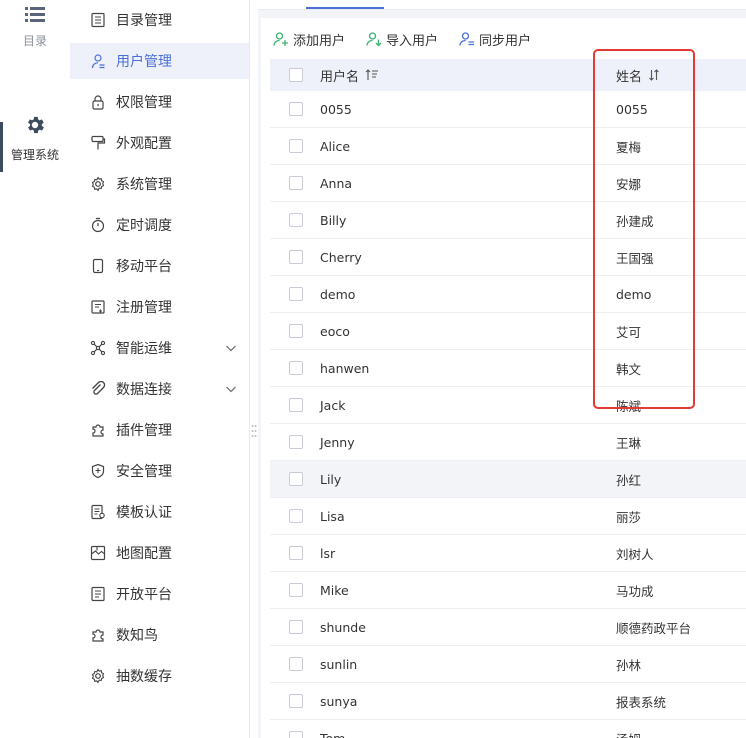 The image size is (746, 738). I want to click on table-row: eoco 艾可, so click(508, 331).